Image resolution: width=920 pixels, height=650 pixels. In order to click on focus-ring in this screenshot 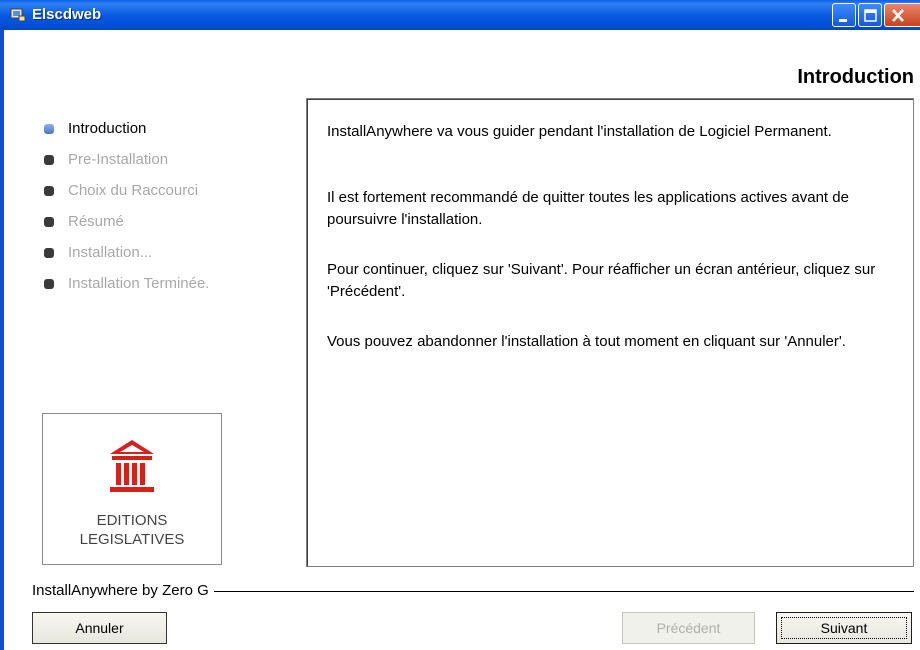, I will do `click(844, 628)`.